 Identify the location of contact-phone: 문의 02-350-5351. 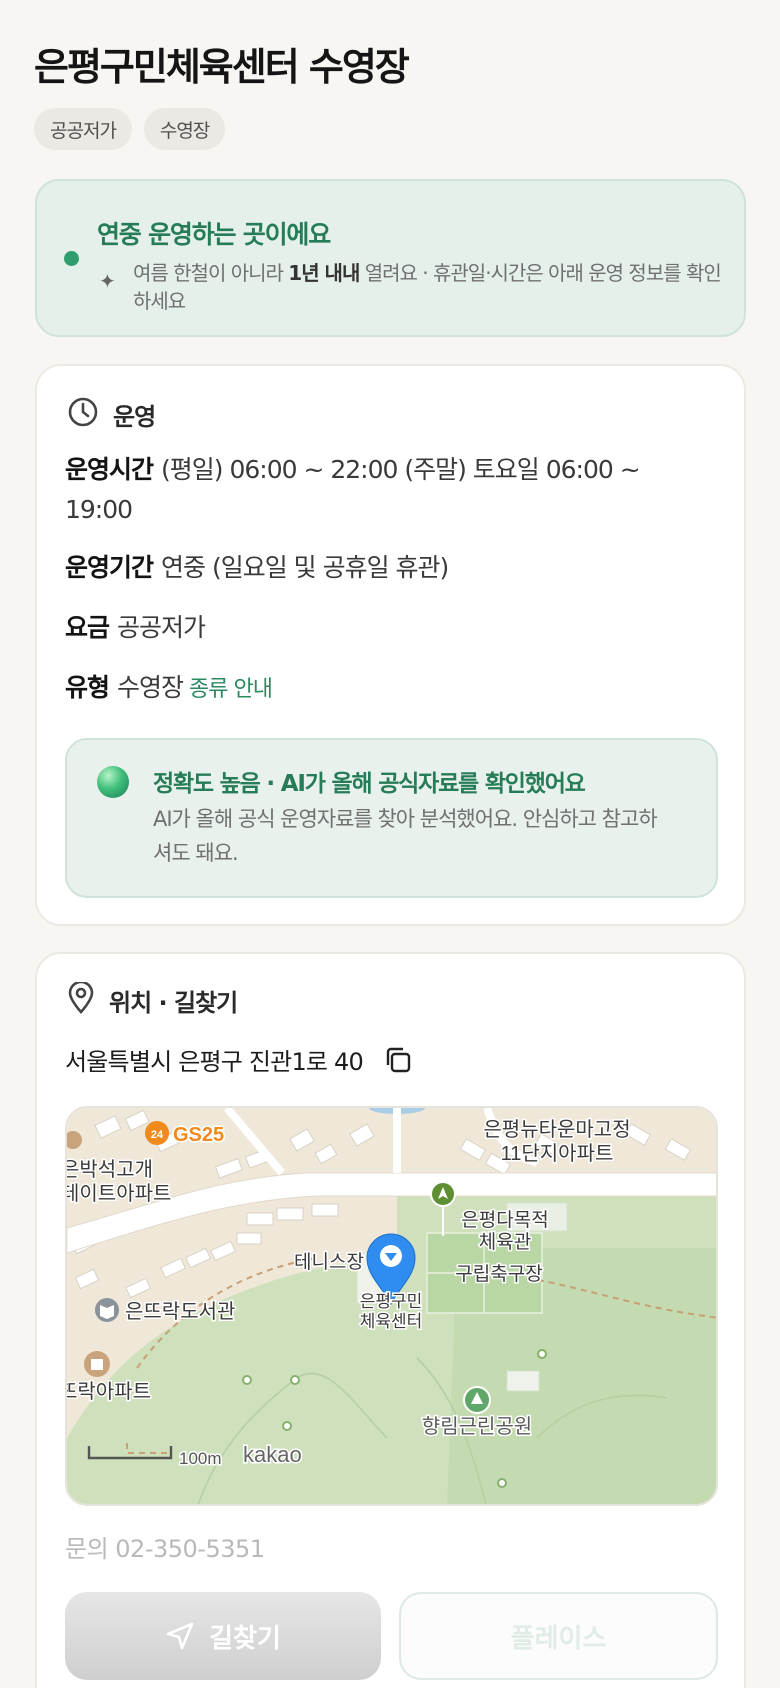
(165, 1546).